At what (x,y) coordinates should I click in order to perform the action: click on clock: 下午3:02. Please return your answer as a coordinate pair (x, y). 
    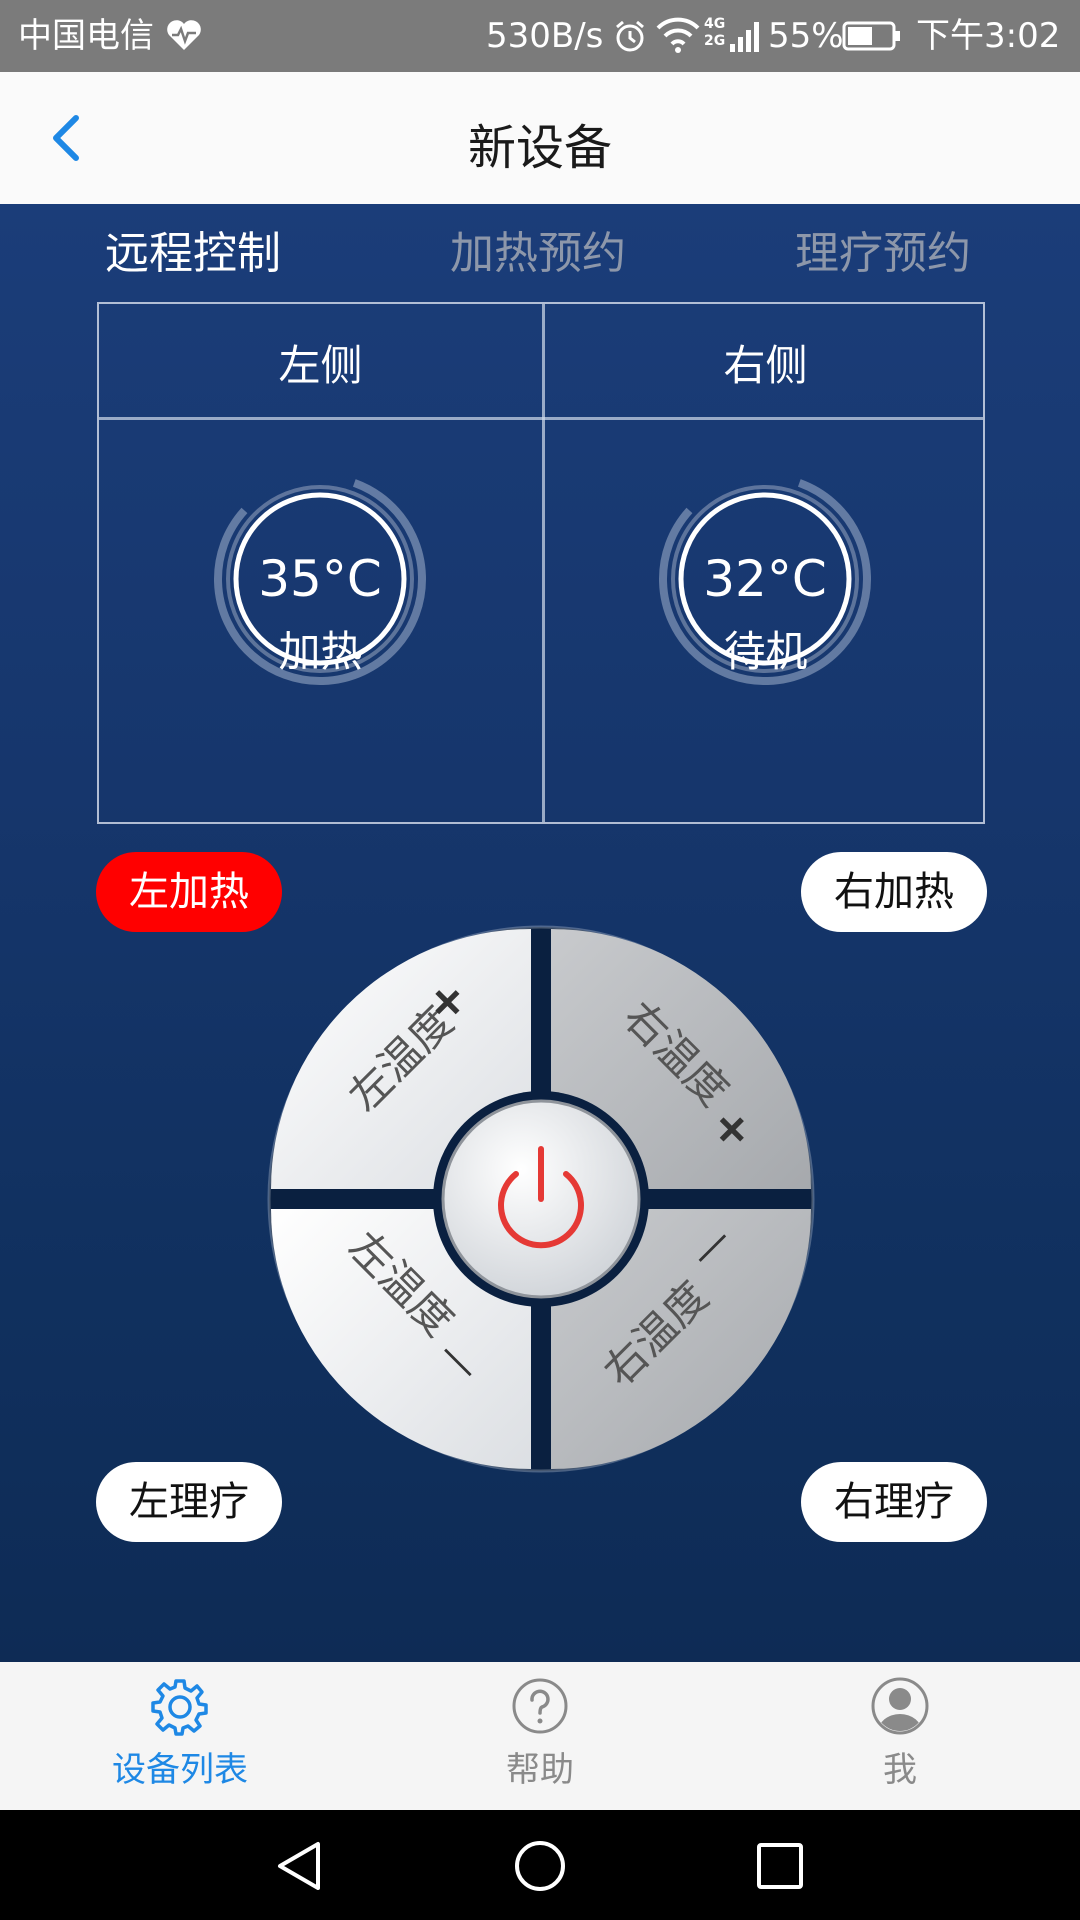
    Looking at the image, I should click on (988, 36).